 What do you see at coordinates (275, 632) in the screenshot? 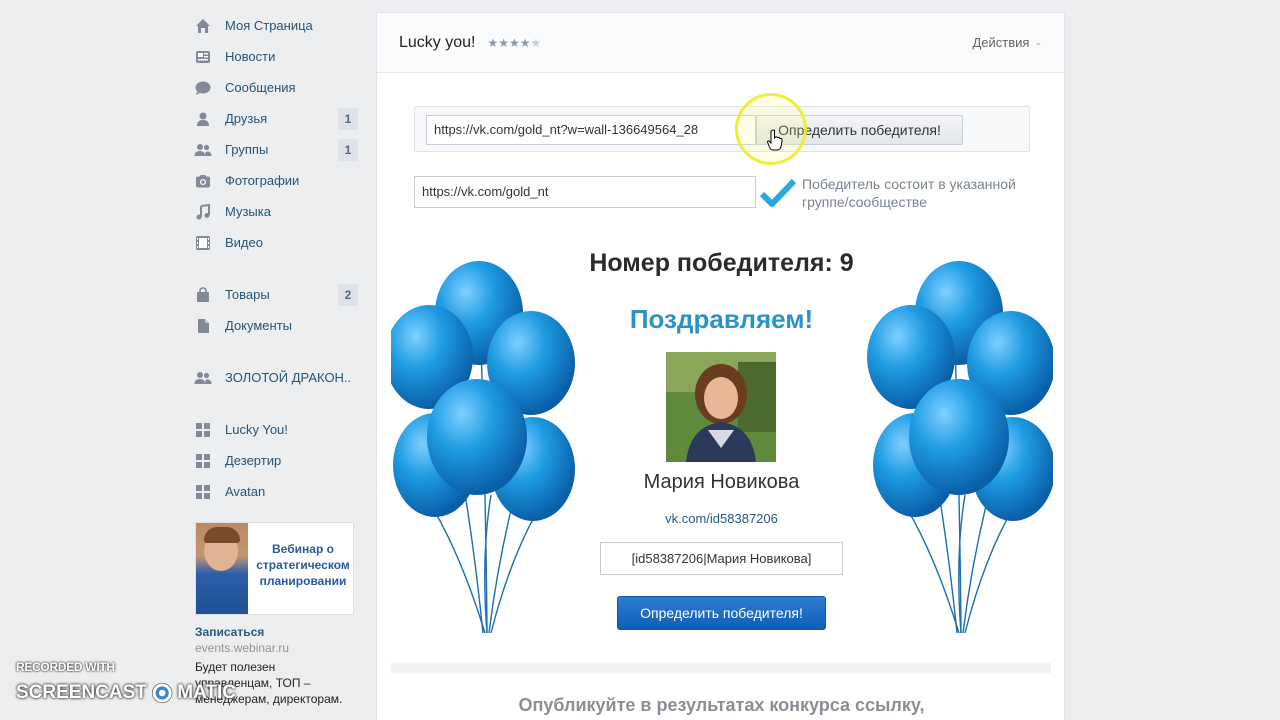
I see `ad-signup-link: Записаться` at bounding box center [275, 632].